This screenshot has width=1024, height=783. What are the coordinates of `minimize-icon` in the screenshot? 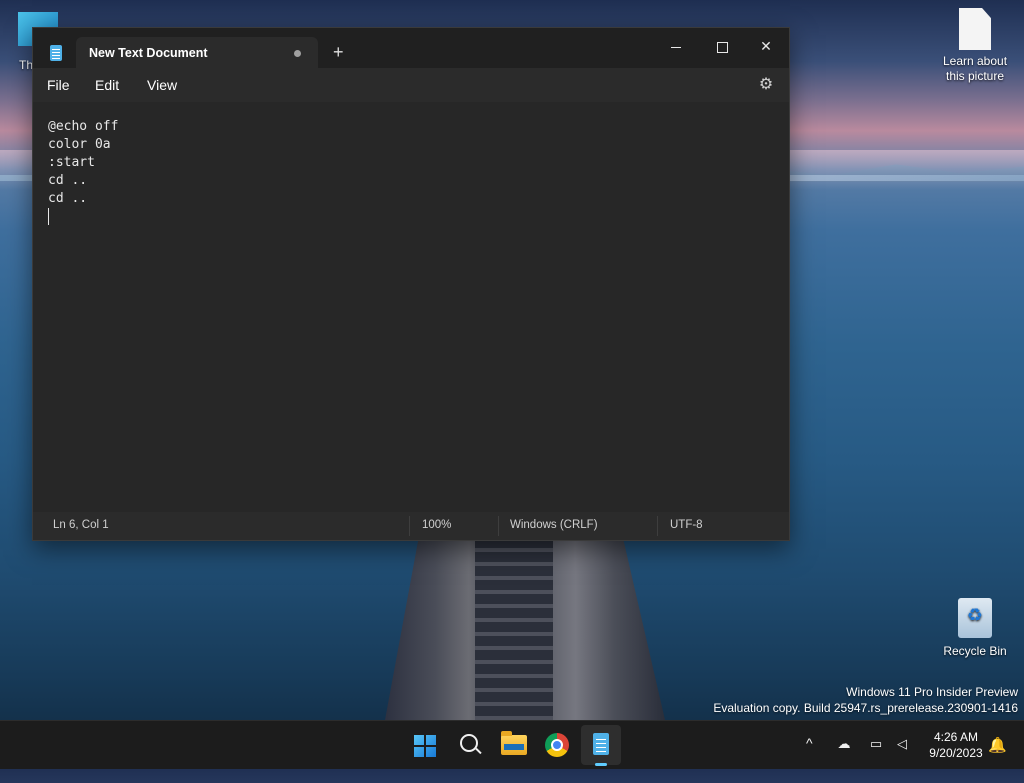 It's located at (676, 47).